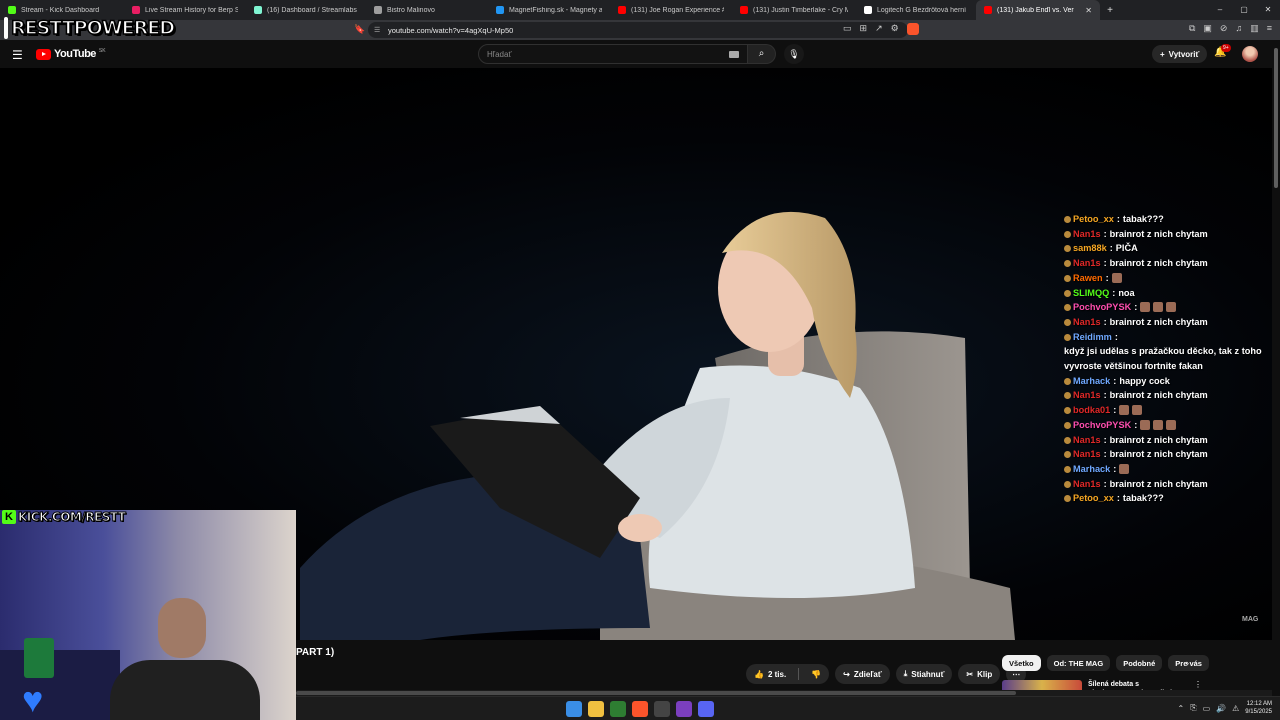  I want to click on bookmark-icon: 🔖, so click(359, 29).